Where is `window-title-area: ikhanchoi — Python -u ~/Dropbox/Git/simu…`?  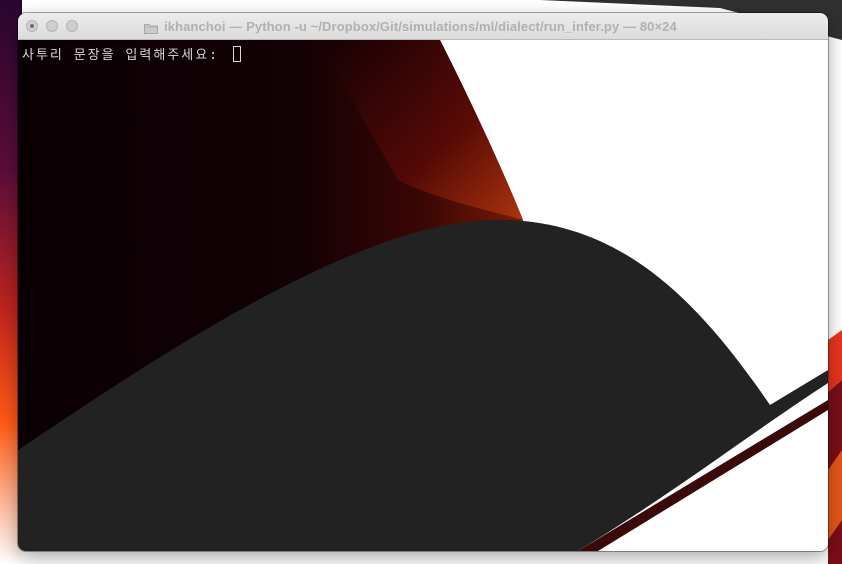 window-title-area: ikhanchoi — Python -u ~/Dropbox/Git/simu… is located at coordinates (410, 26).